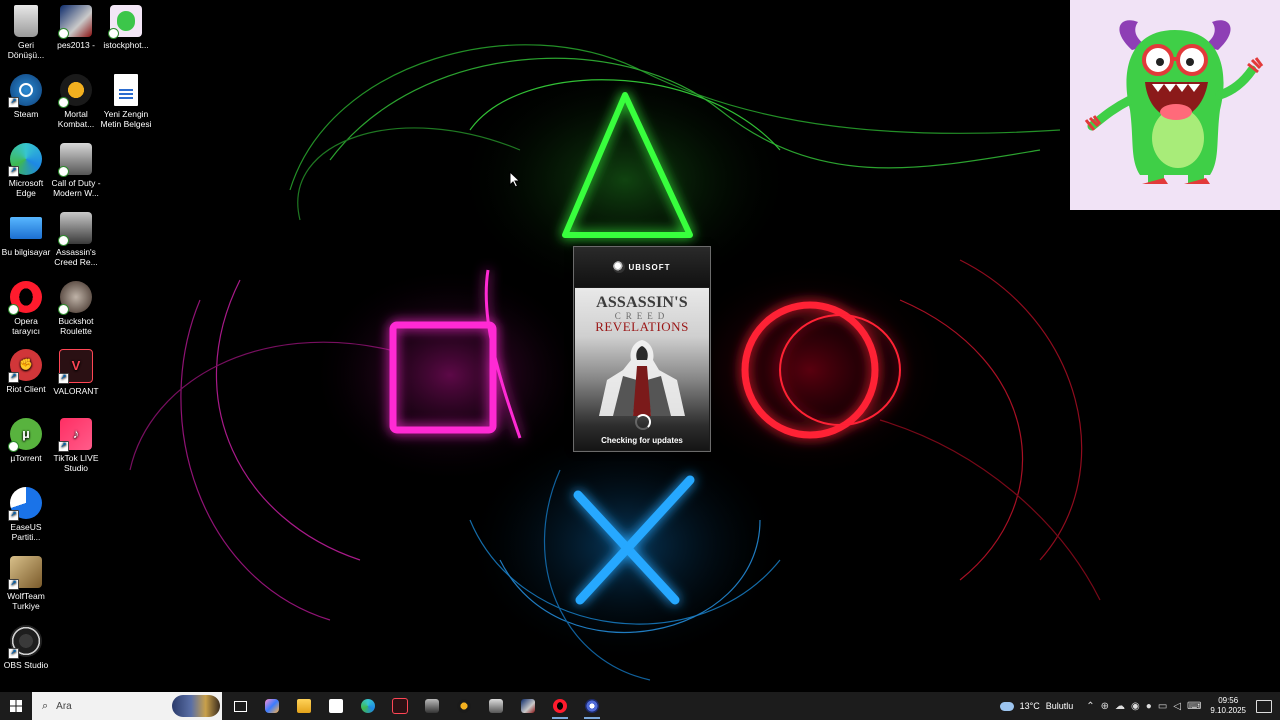 Image resolution: width=1280 pixels, height=720 pixels. I want to click on task-view-button, so click(240, 706).